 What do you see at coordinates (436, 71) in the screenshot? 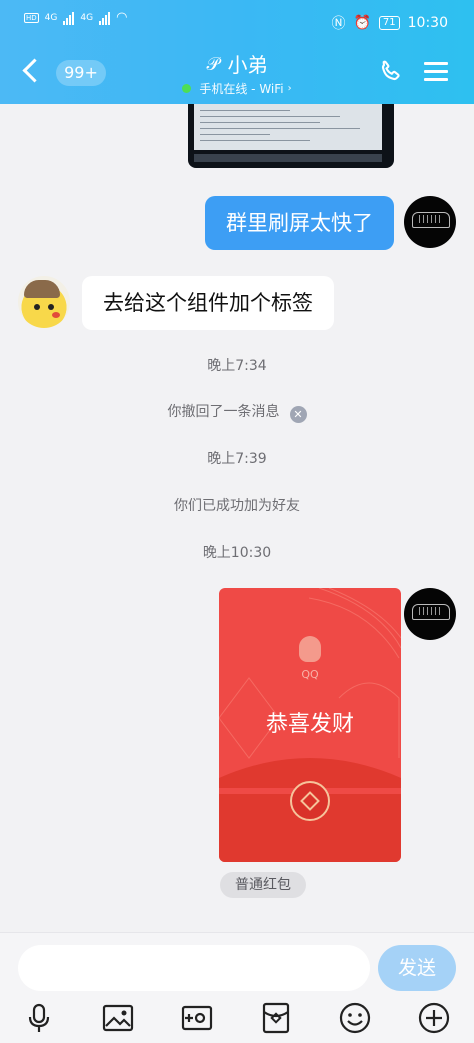
I see `menu-icon` at bounding box center [436, 71].